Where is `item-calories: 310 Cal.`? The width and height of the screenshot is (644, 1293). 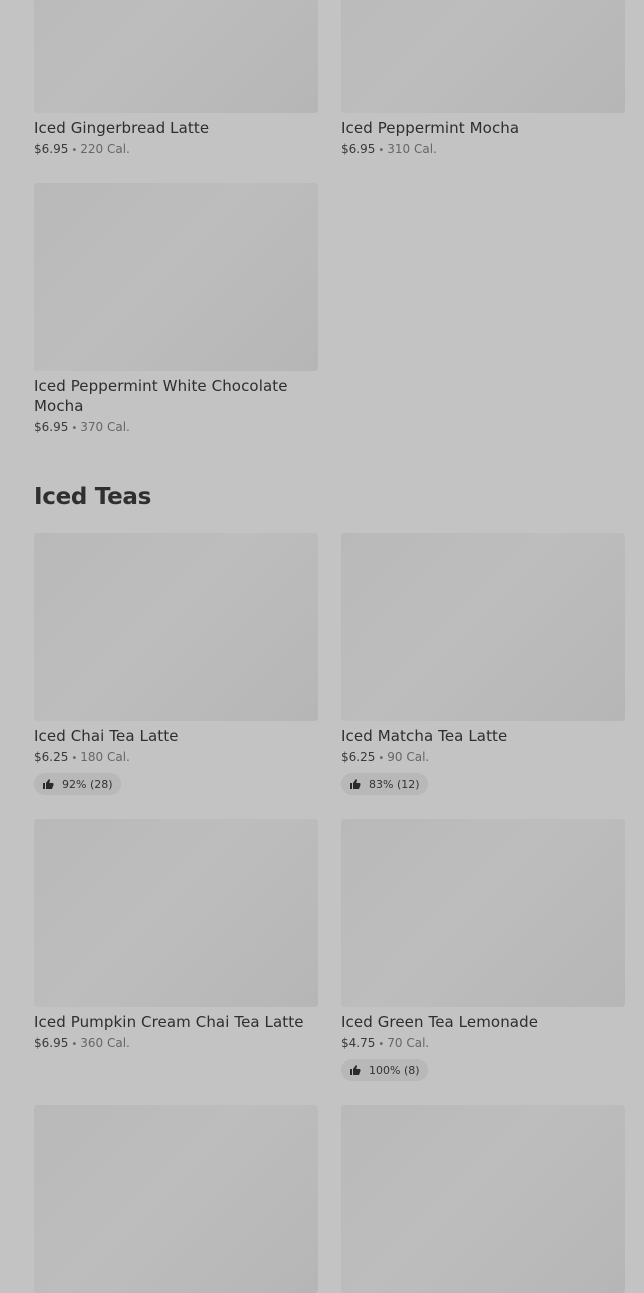 item-calories: 310 Cal. is located at coordinates (412, 149).